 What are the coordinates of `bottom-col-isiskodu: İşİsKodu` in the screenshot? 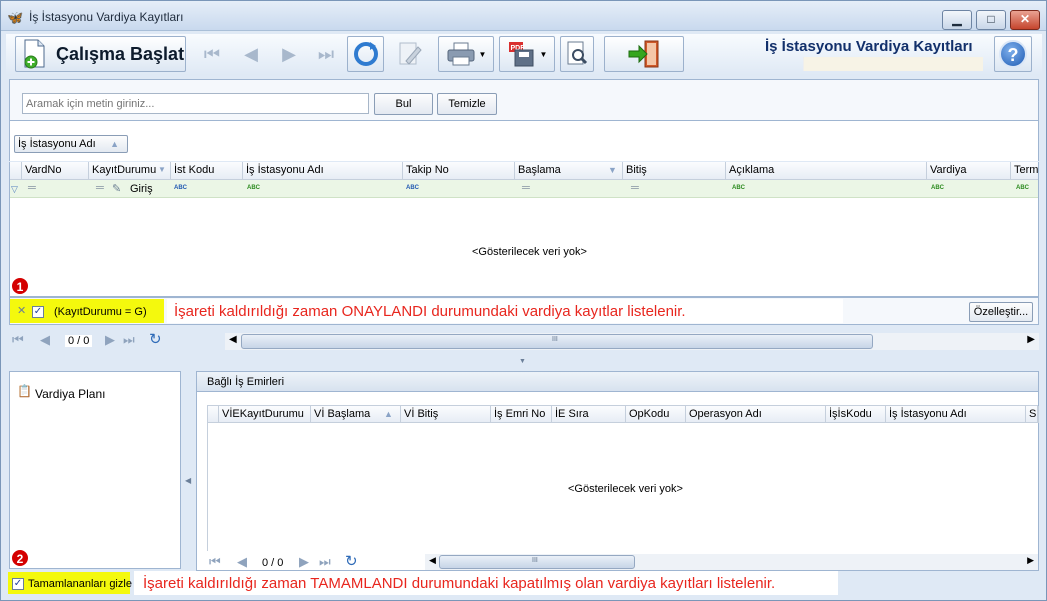 It's located at (856, 414).